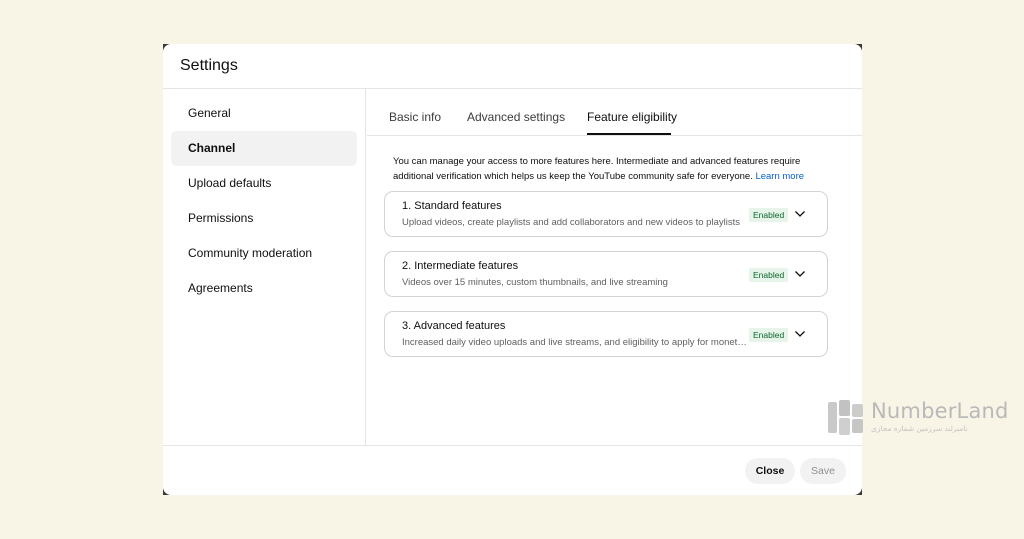 The image size is (1024, 539). I want to click on tab-feature-eligibility: Feature eligibility, so click(632, 117).